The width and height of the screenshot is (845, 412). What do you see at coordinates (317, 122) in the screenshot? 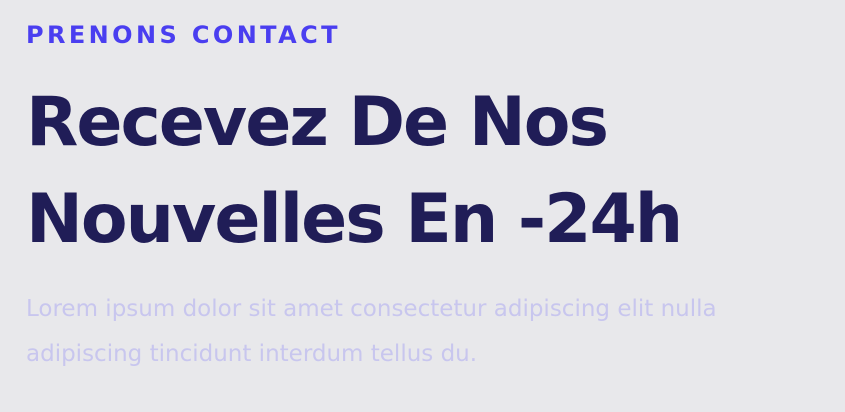
I see `headline-line-1: Recevez De Nos` at bounding box center [317, 122].